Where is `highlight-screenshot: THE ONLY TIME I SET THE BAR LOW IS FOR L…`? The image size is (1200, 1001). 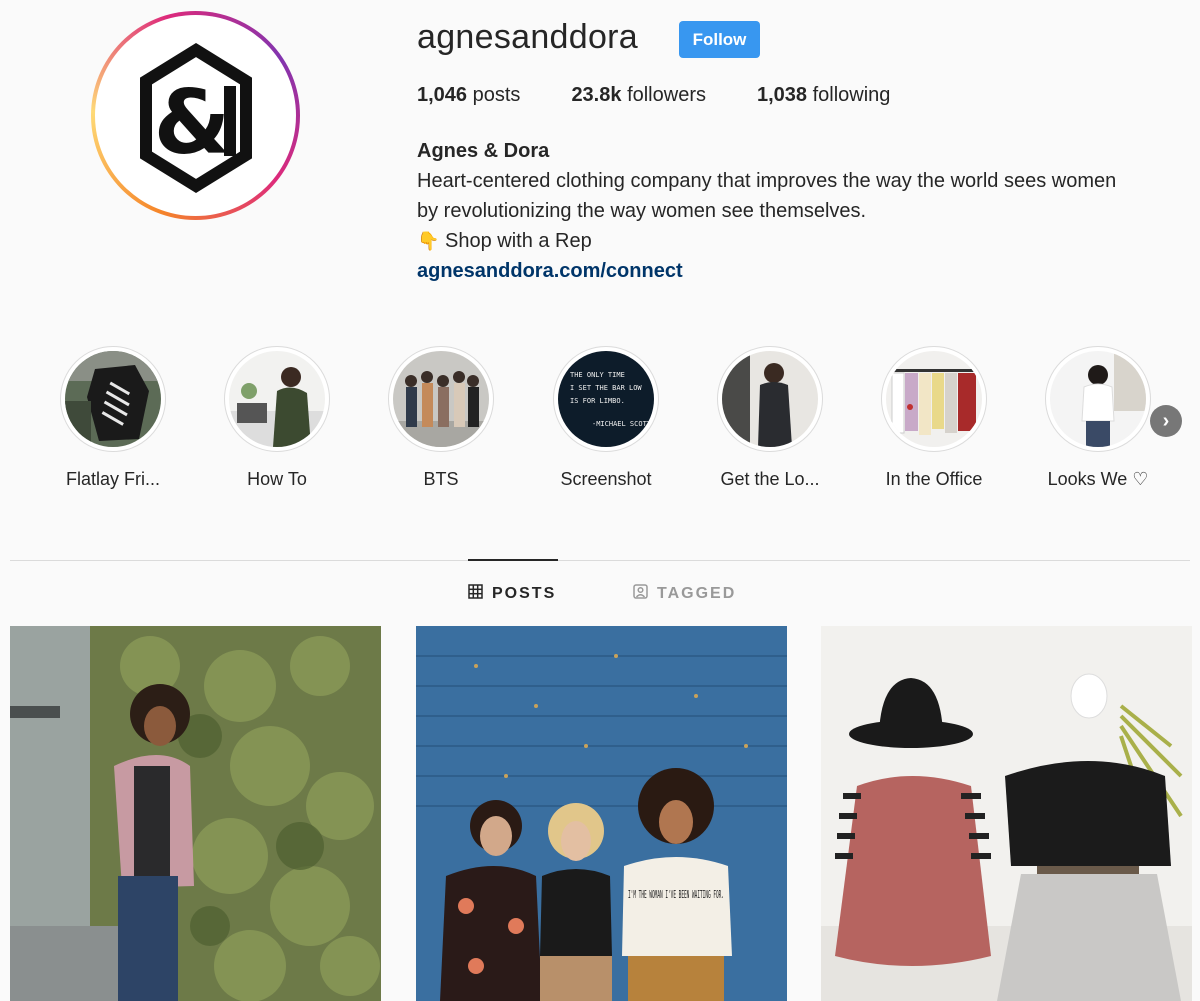 highlight-screenshot: THE ONLY TIME I SET THE BAR LOW IS FOR L… is located at coordinates (606, 418).